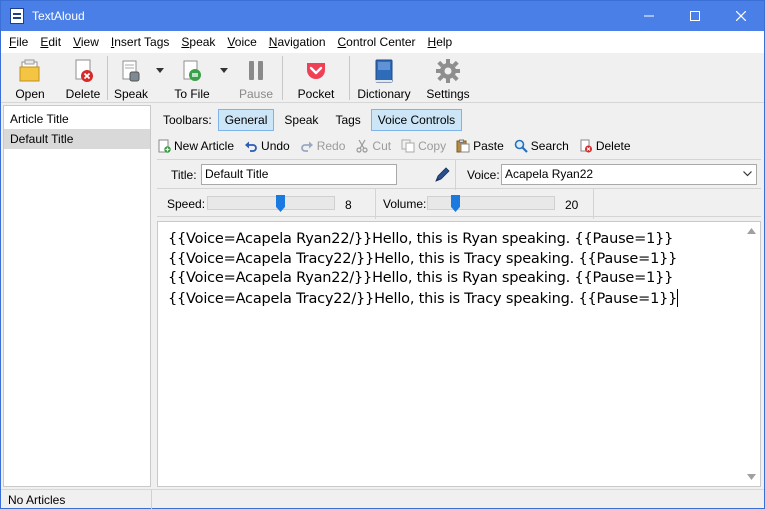 The width and height of the screenshot is (765, 509). What do you see at coordinates (280, 203) in the screenshot?
I see `speed-slider-thumb` at bounding box center [280, 203].